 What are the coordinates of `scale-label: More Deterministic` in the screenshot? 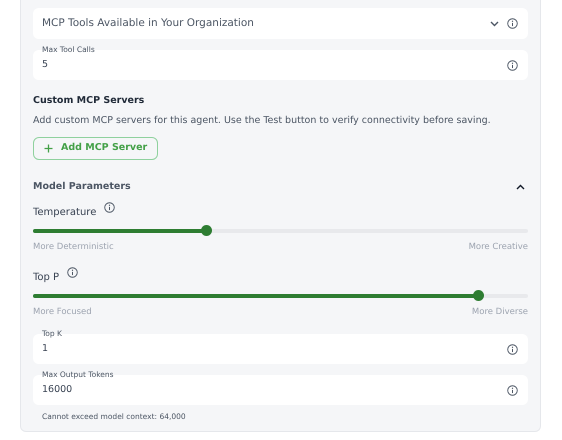 It's located at (73, 247).